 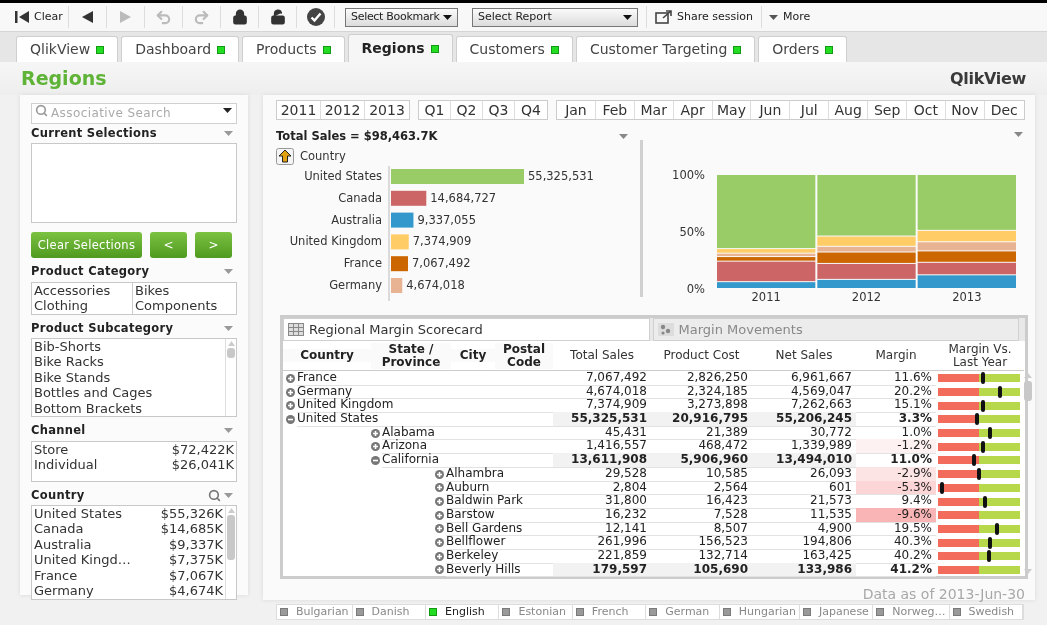 I want to click on list-item: Clothing, so click(x=82, y=306).